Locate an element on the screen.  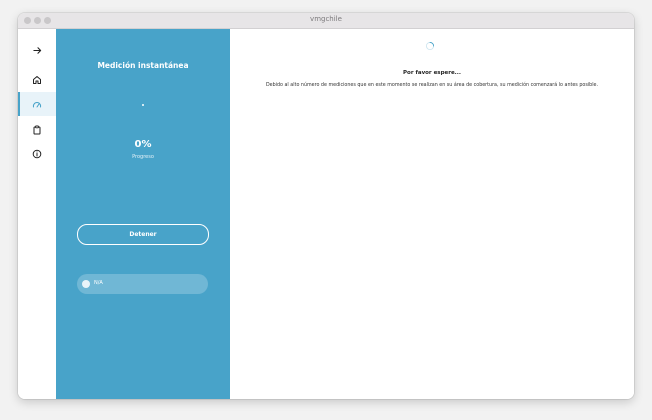
nav-item-info is located at coordinates (37, 153).